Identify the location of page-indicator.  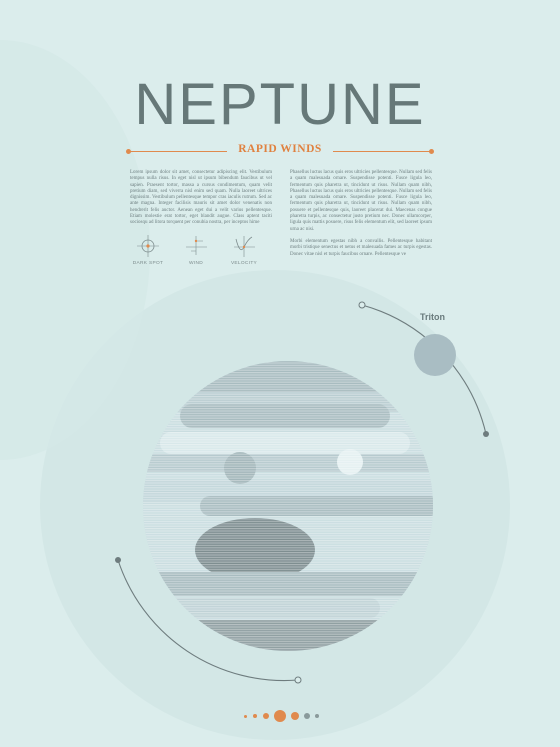
(280, 717).